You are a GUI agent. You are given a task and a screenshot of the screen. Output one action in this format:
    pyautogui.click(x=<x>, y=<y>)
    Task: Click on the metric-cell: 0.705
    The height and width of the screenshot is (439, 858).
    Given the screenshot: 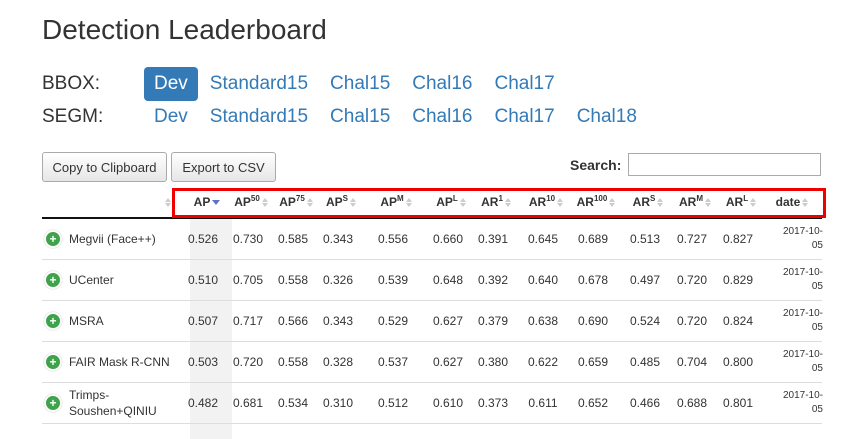 What is the action you would take?
    pyautogui.click(x=248, y=279)
    